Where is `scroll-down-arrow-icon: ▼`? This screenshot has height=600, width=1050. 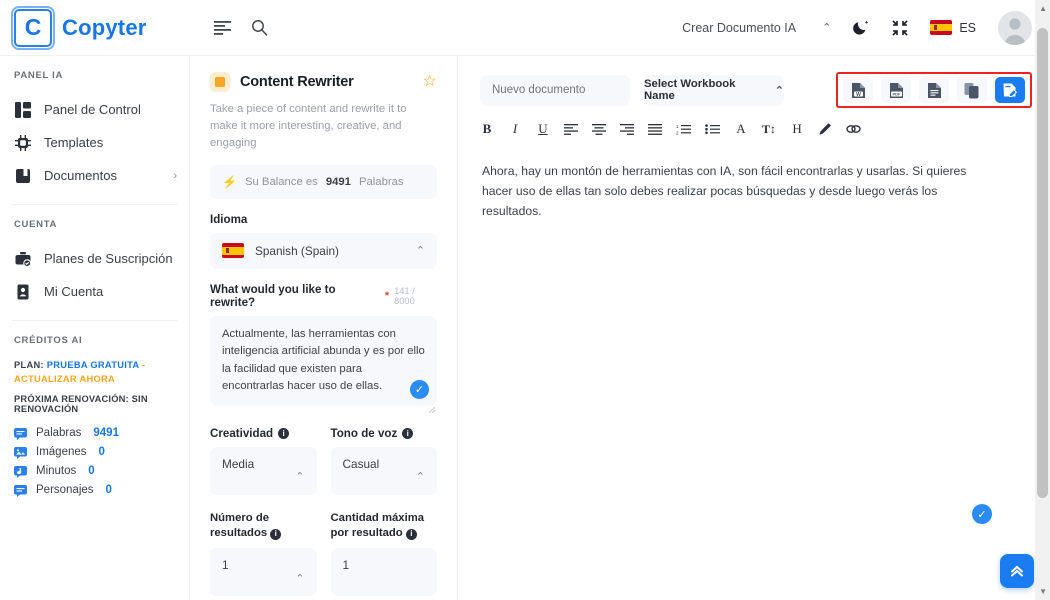
scroll-down-arrow-icon: ▼ is located at coordinates (1043, 591).